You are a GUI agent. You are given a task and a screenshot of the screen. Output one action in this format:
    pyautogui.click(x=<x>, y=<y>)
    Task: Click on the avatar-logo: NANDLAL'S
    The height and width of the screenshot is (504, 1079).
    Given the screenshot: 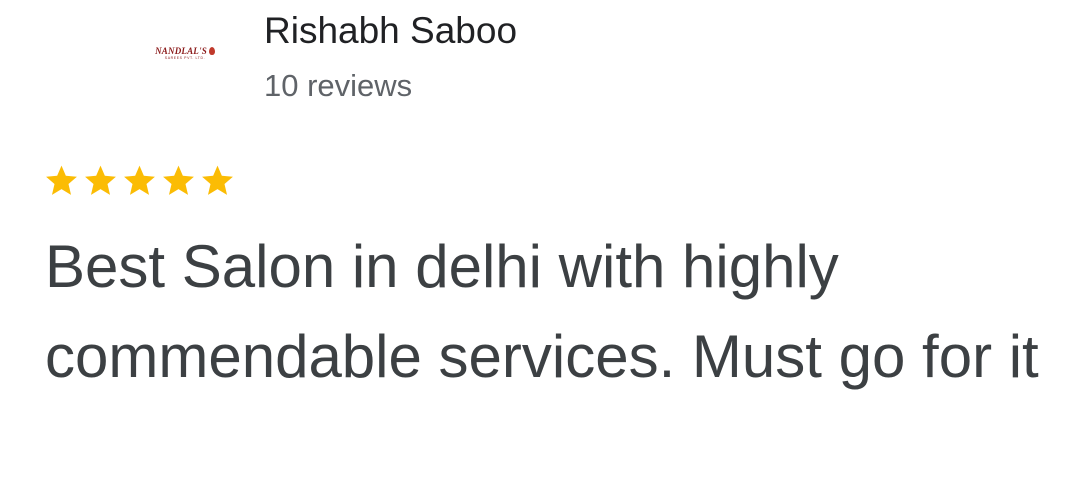 What is the action you would take?
    pyautogui.click(x=185, y=51)
    